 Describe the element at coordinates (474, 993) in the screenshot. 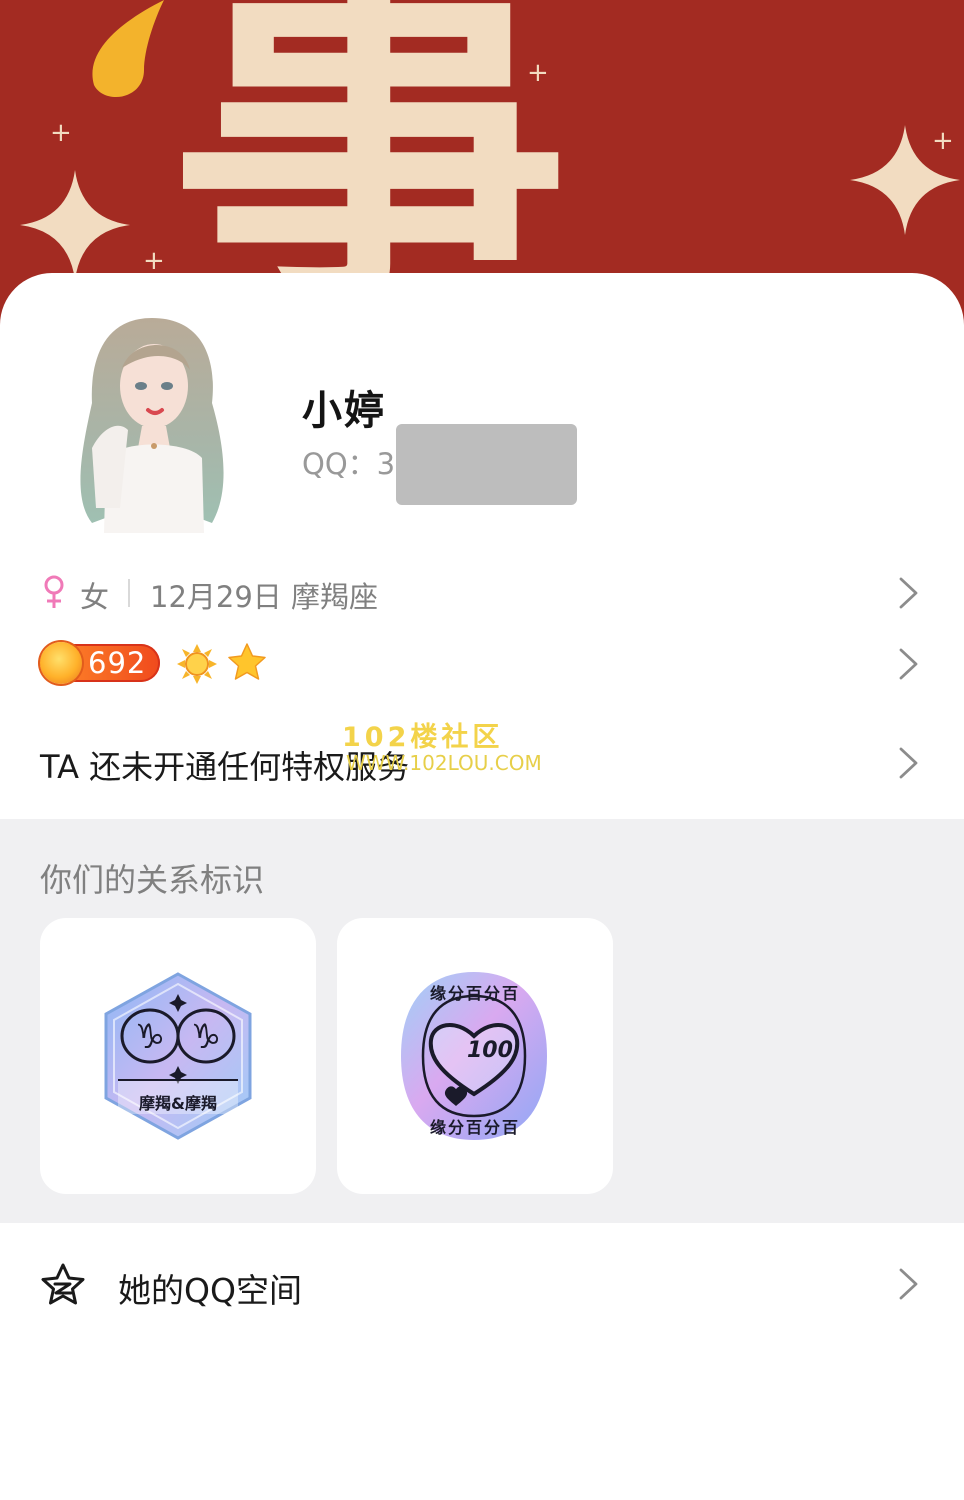

I see `heart-badge-label-top: 缘分百分百` at that location.